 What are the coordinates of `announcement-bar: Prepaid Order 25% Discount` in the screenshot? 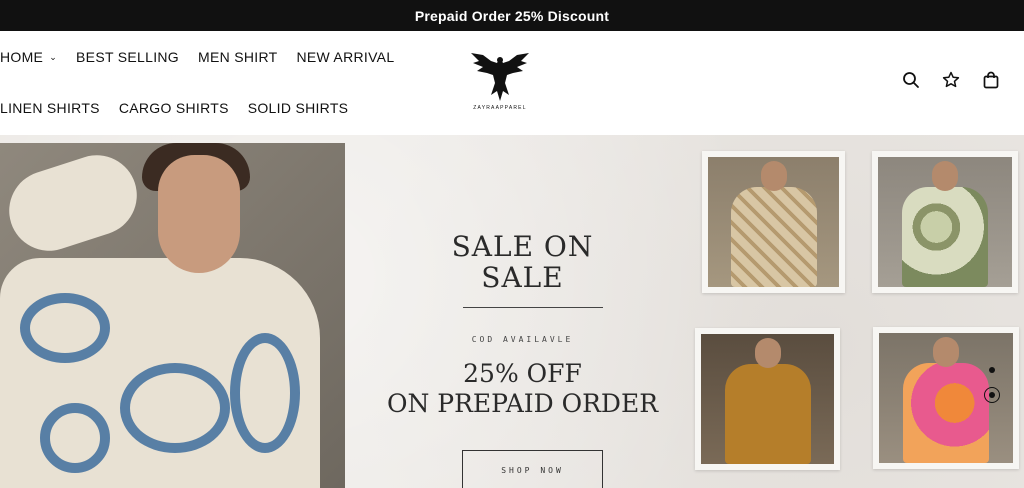 It's located at (512, 15).